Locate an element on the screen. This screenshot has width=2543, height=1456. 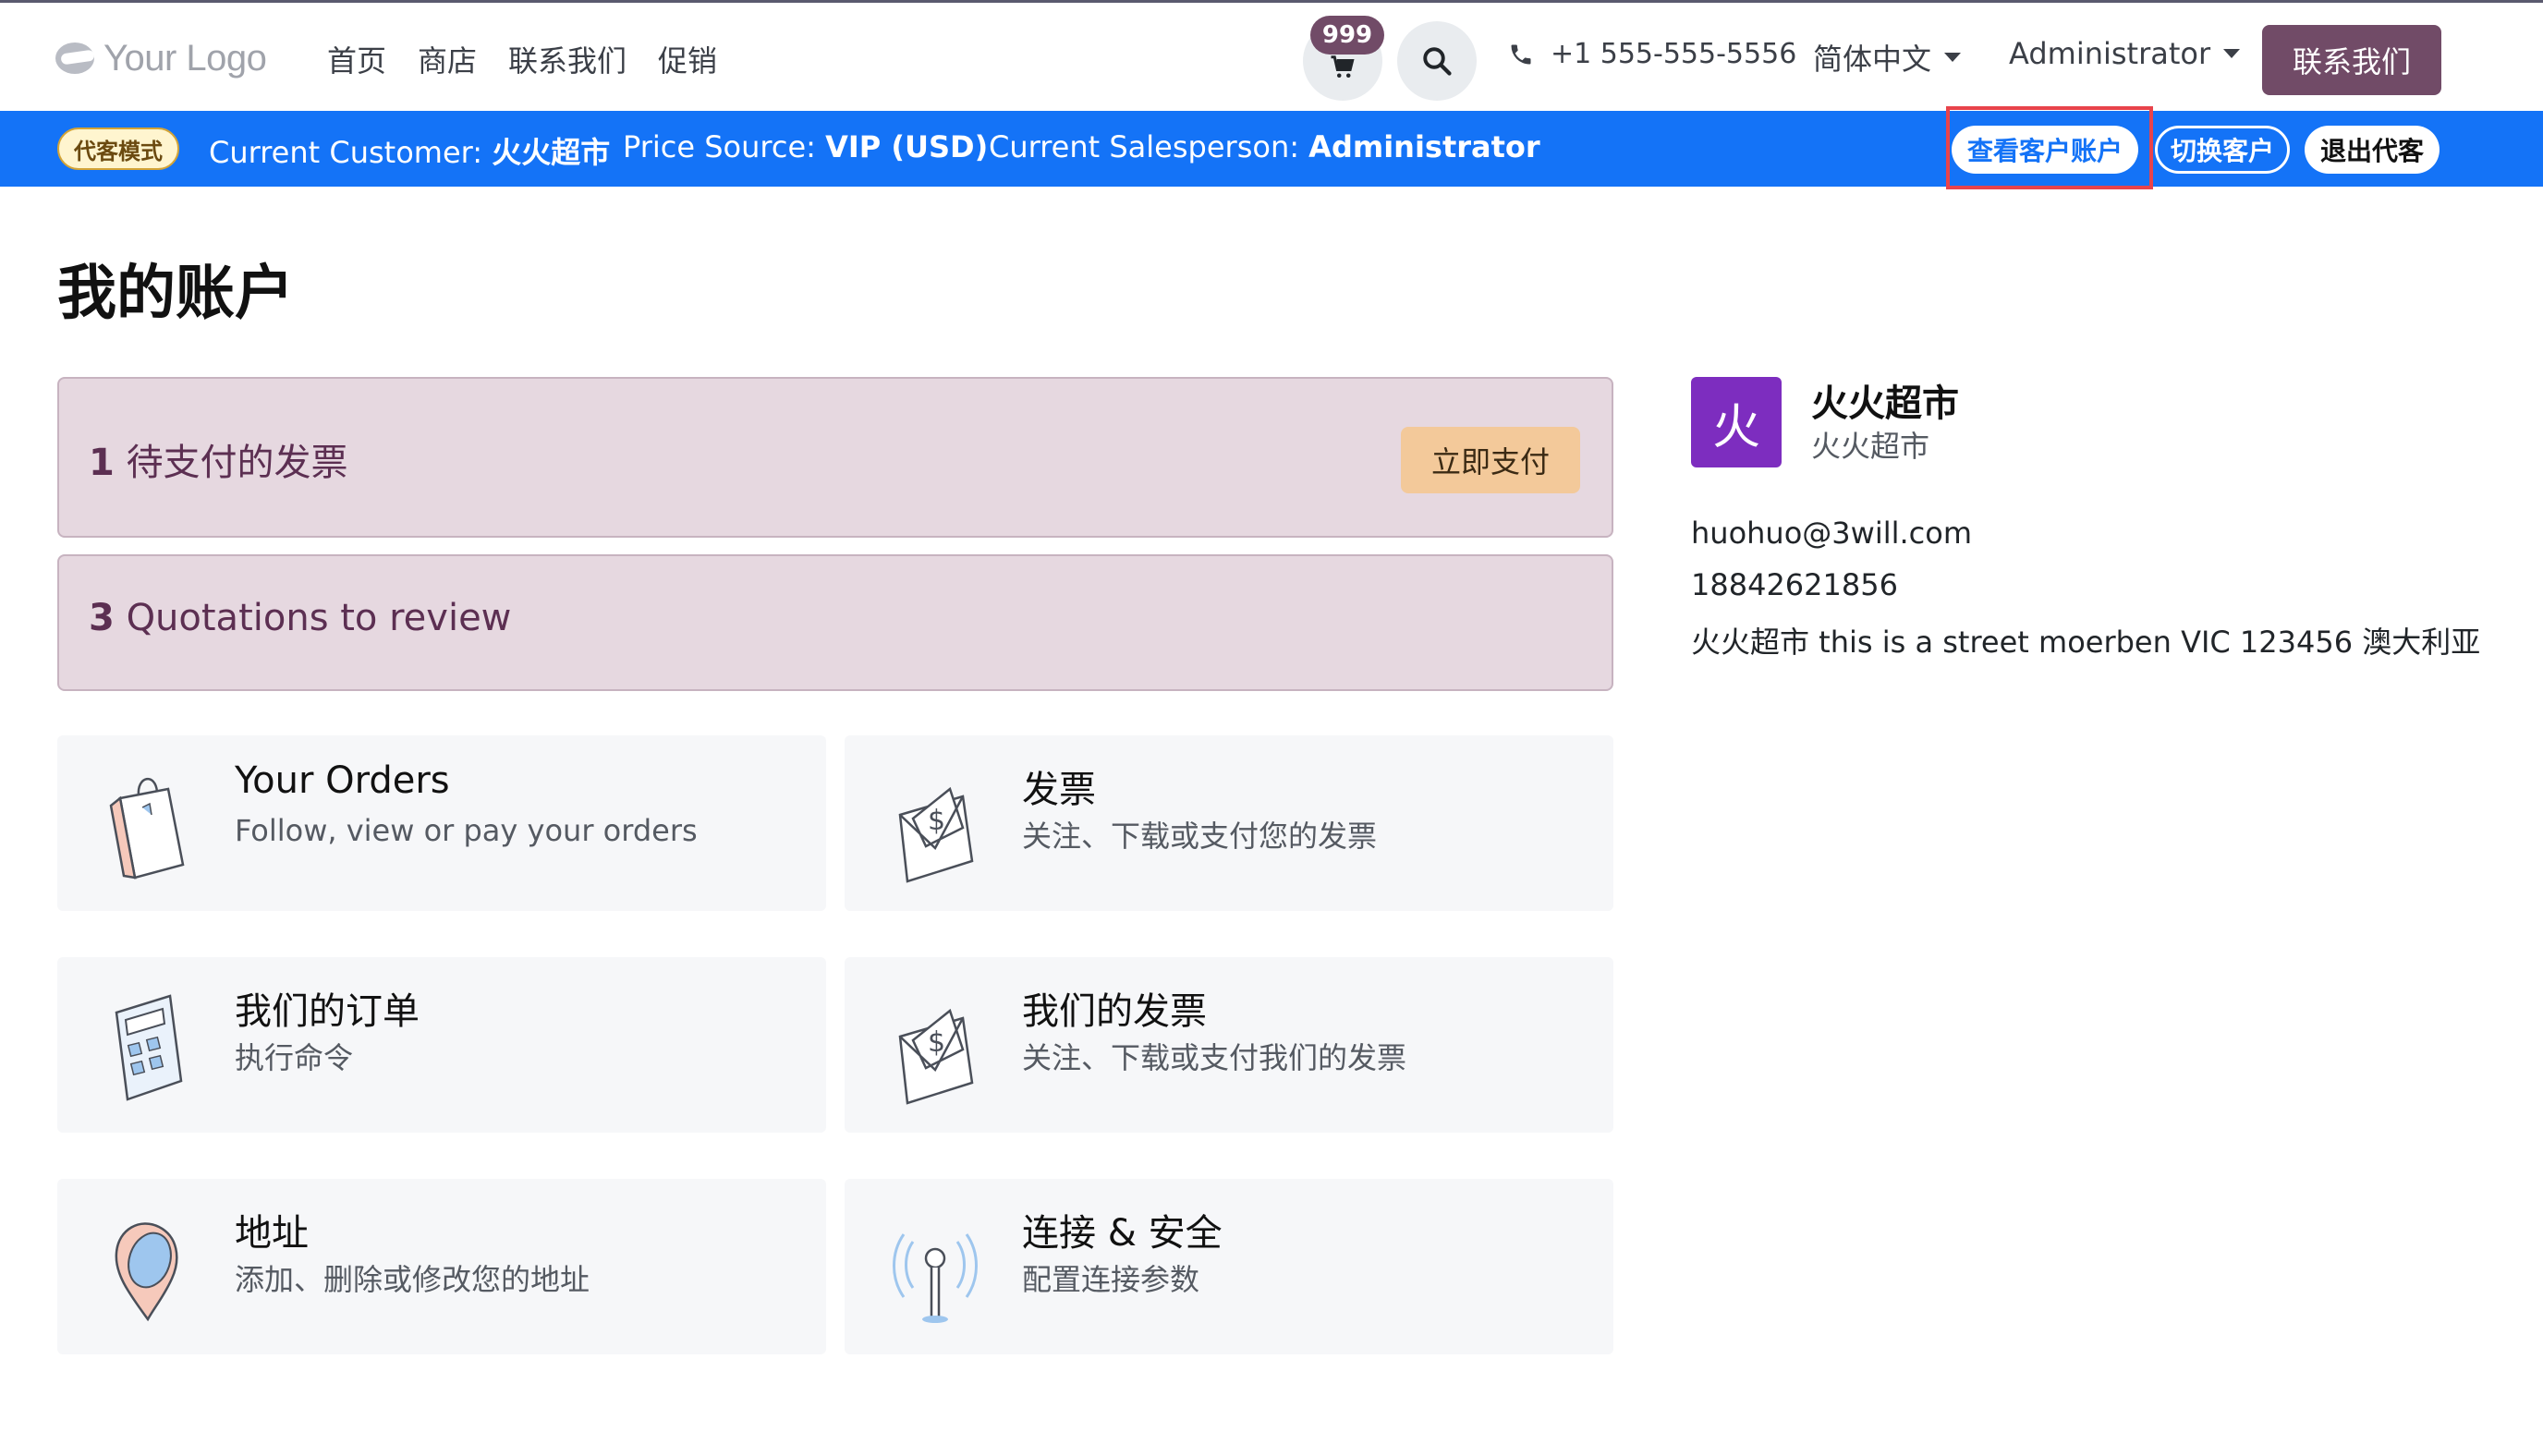
pending-invoices-count: 1 is located at coordinates (102, 463).